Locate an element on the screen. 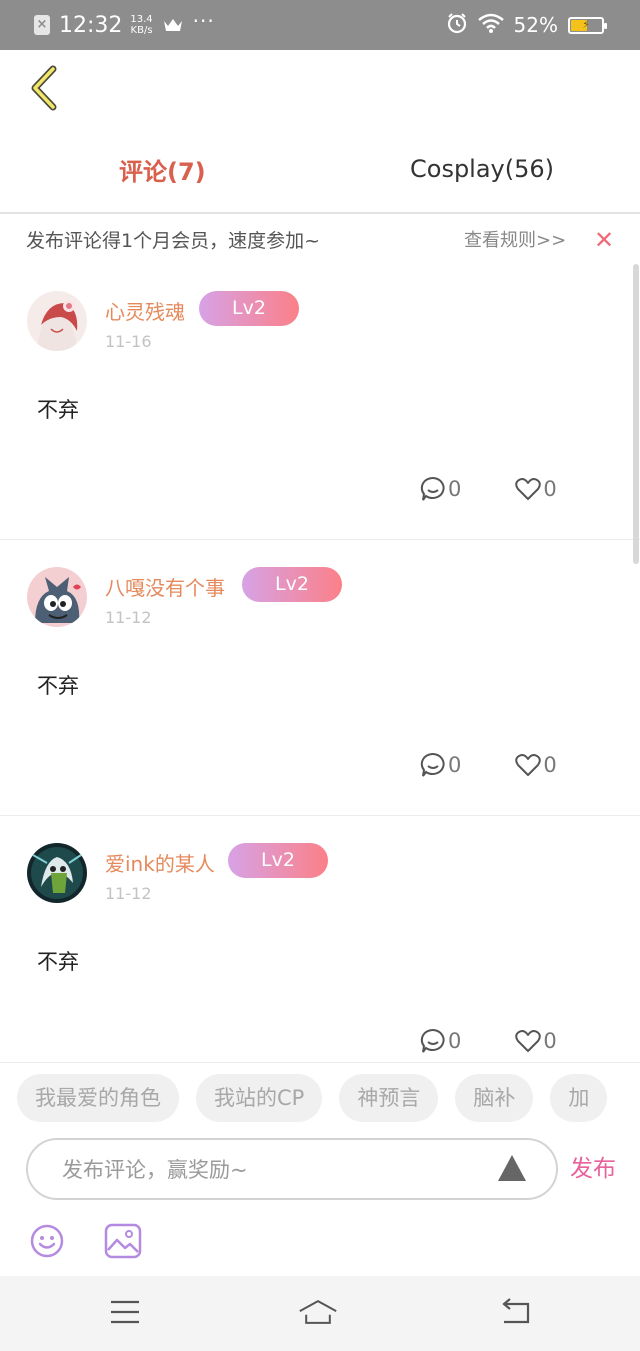 This screenshot has height=1351, width=640. comment-date: 11-16 is located at coordinates (128, 341).